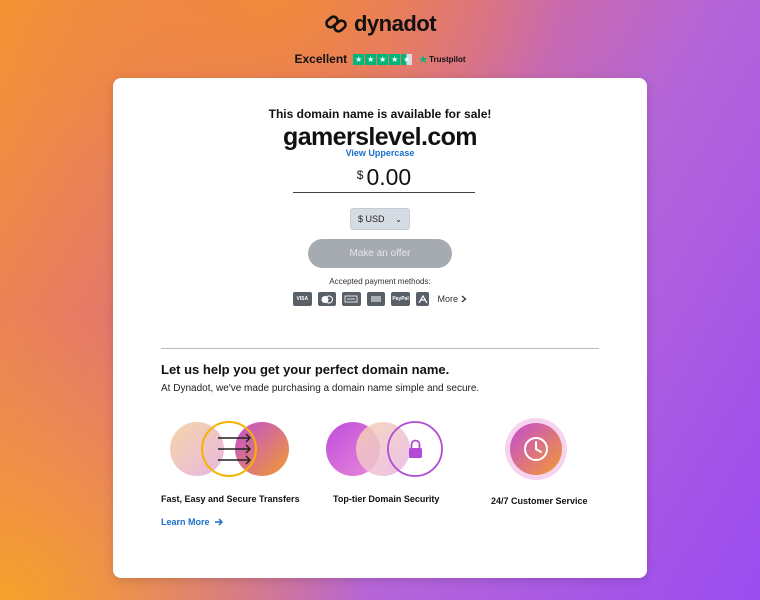 This screenshot has width=760, height=600. I want to click on learn-more-link: Learn More, so click(192, 522).